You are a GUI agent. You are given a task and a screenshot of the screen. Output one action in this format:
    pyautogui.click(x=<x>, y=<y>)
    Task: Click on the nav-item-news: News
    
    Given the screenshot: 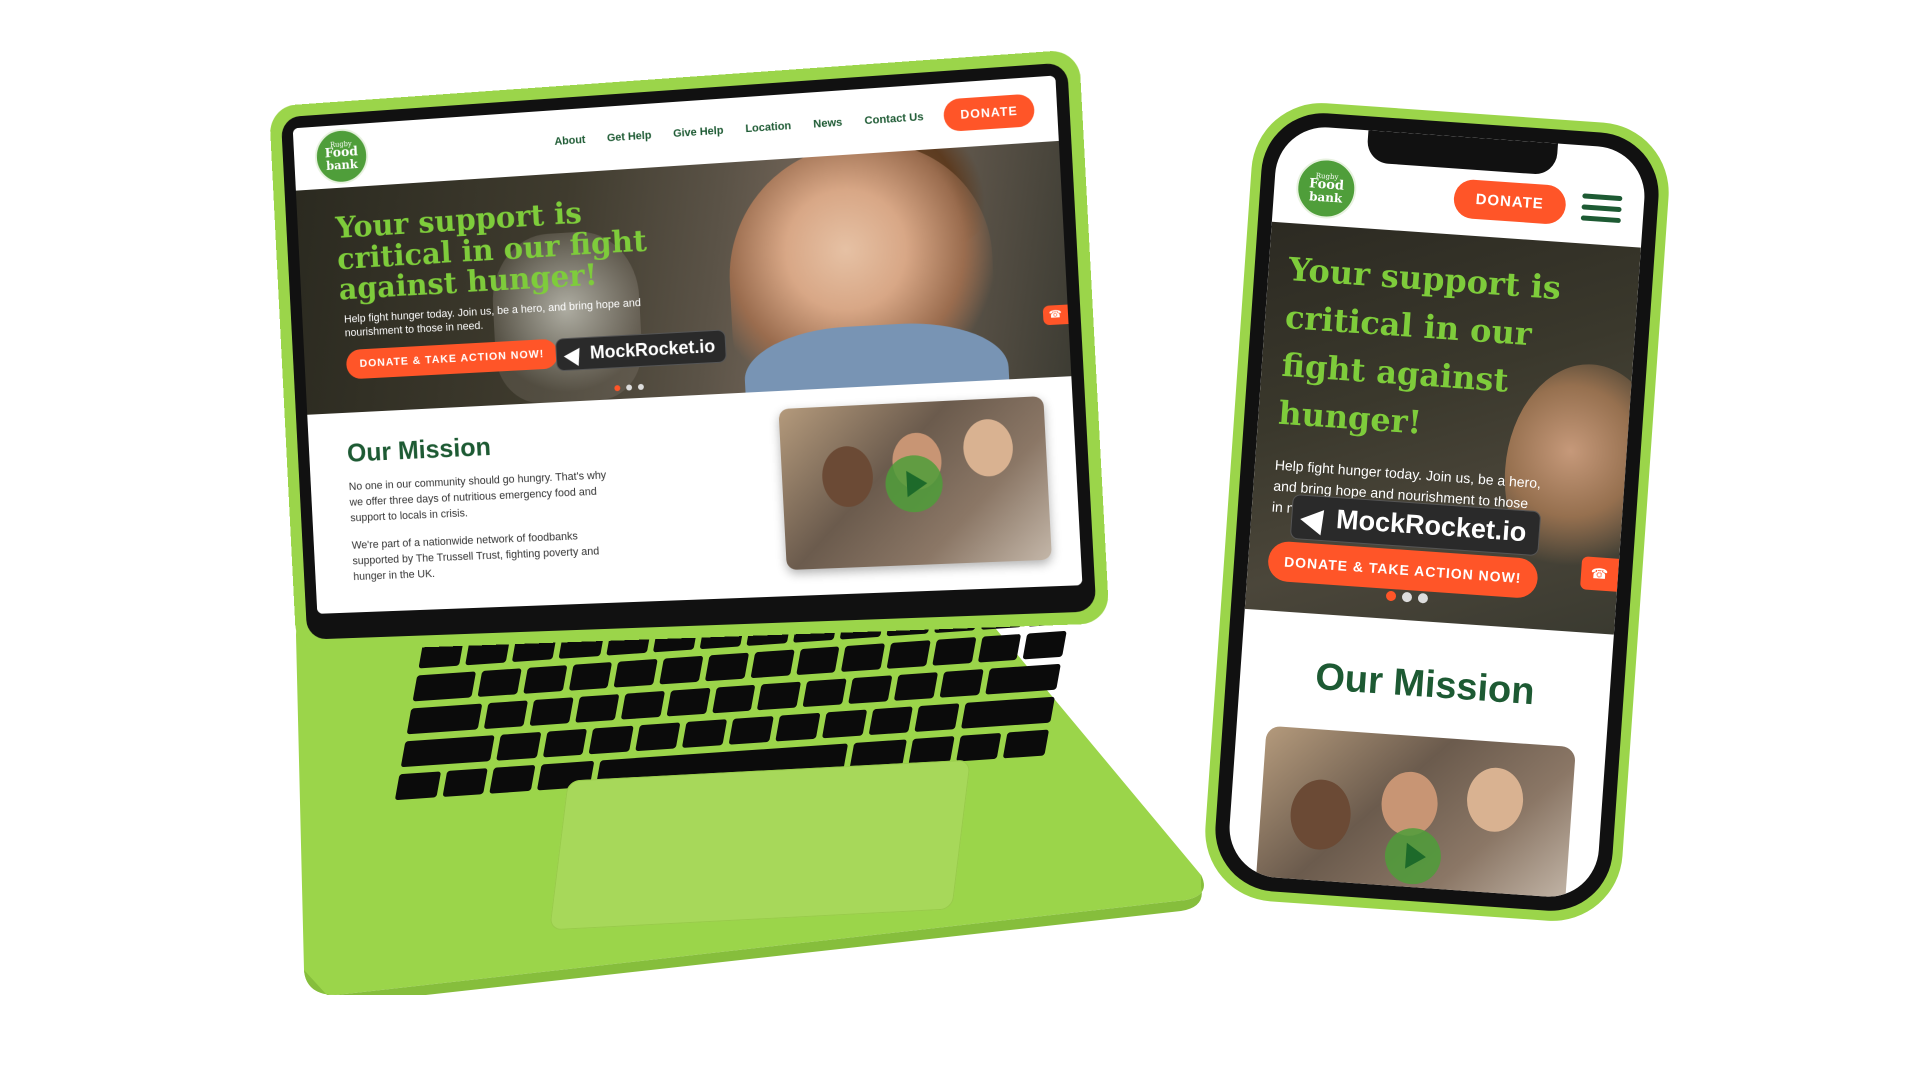 What is the action you would take?
    pyautogui.click(x=828, y=124)
    